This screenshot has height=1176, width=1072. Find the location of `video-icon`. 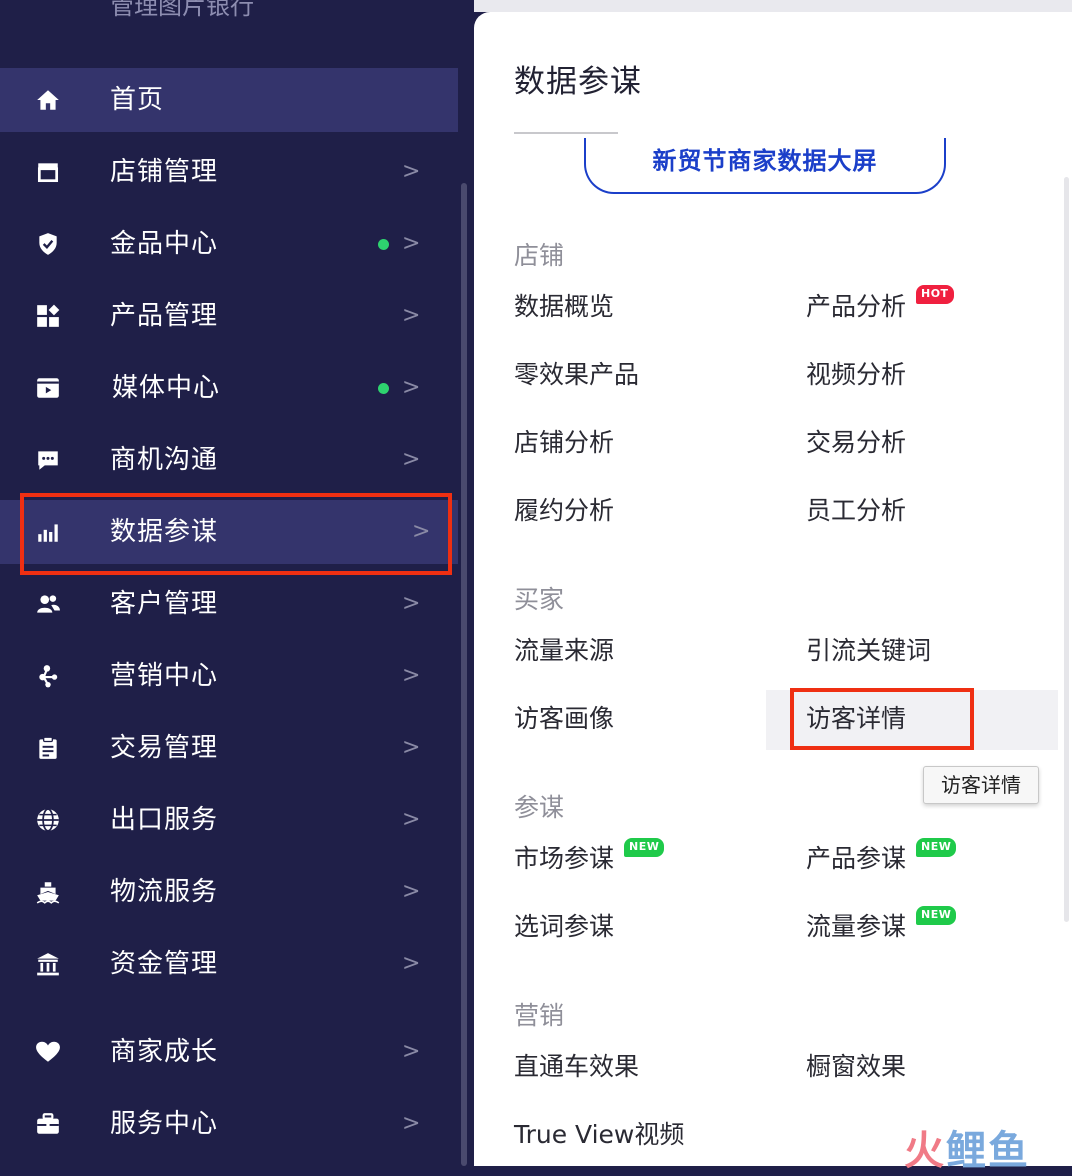

video-icon is located at coordinates (48, 388).